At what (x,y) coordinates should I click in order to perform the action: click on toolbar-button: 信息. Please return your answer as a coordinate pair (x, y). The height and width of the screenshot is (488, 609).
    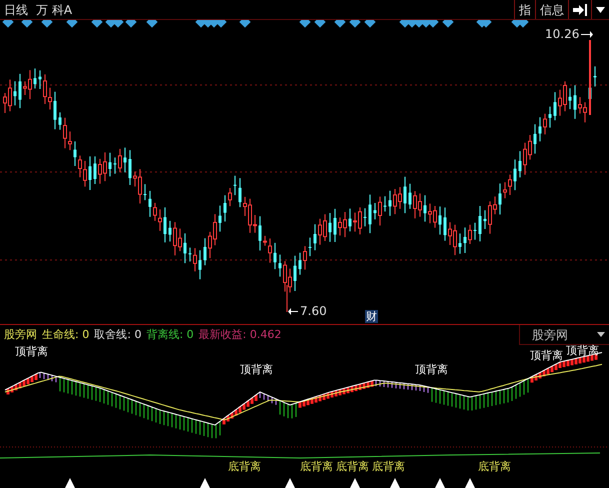
    Looking at the image, I should click on (551, 9).